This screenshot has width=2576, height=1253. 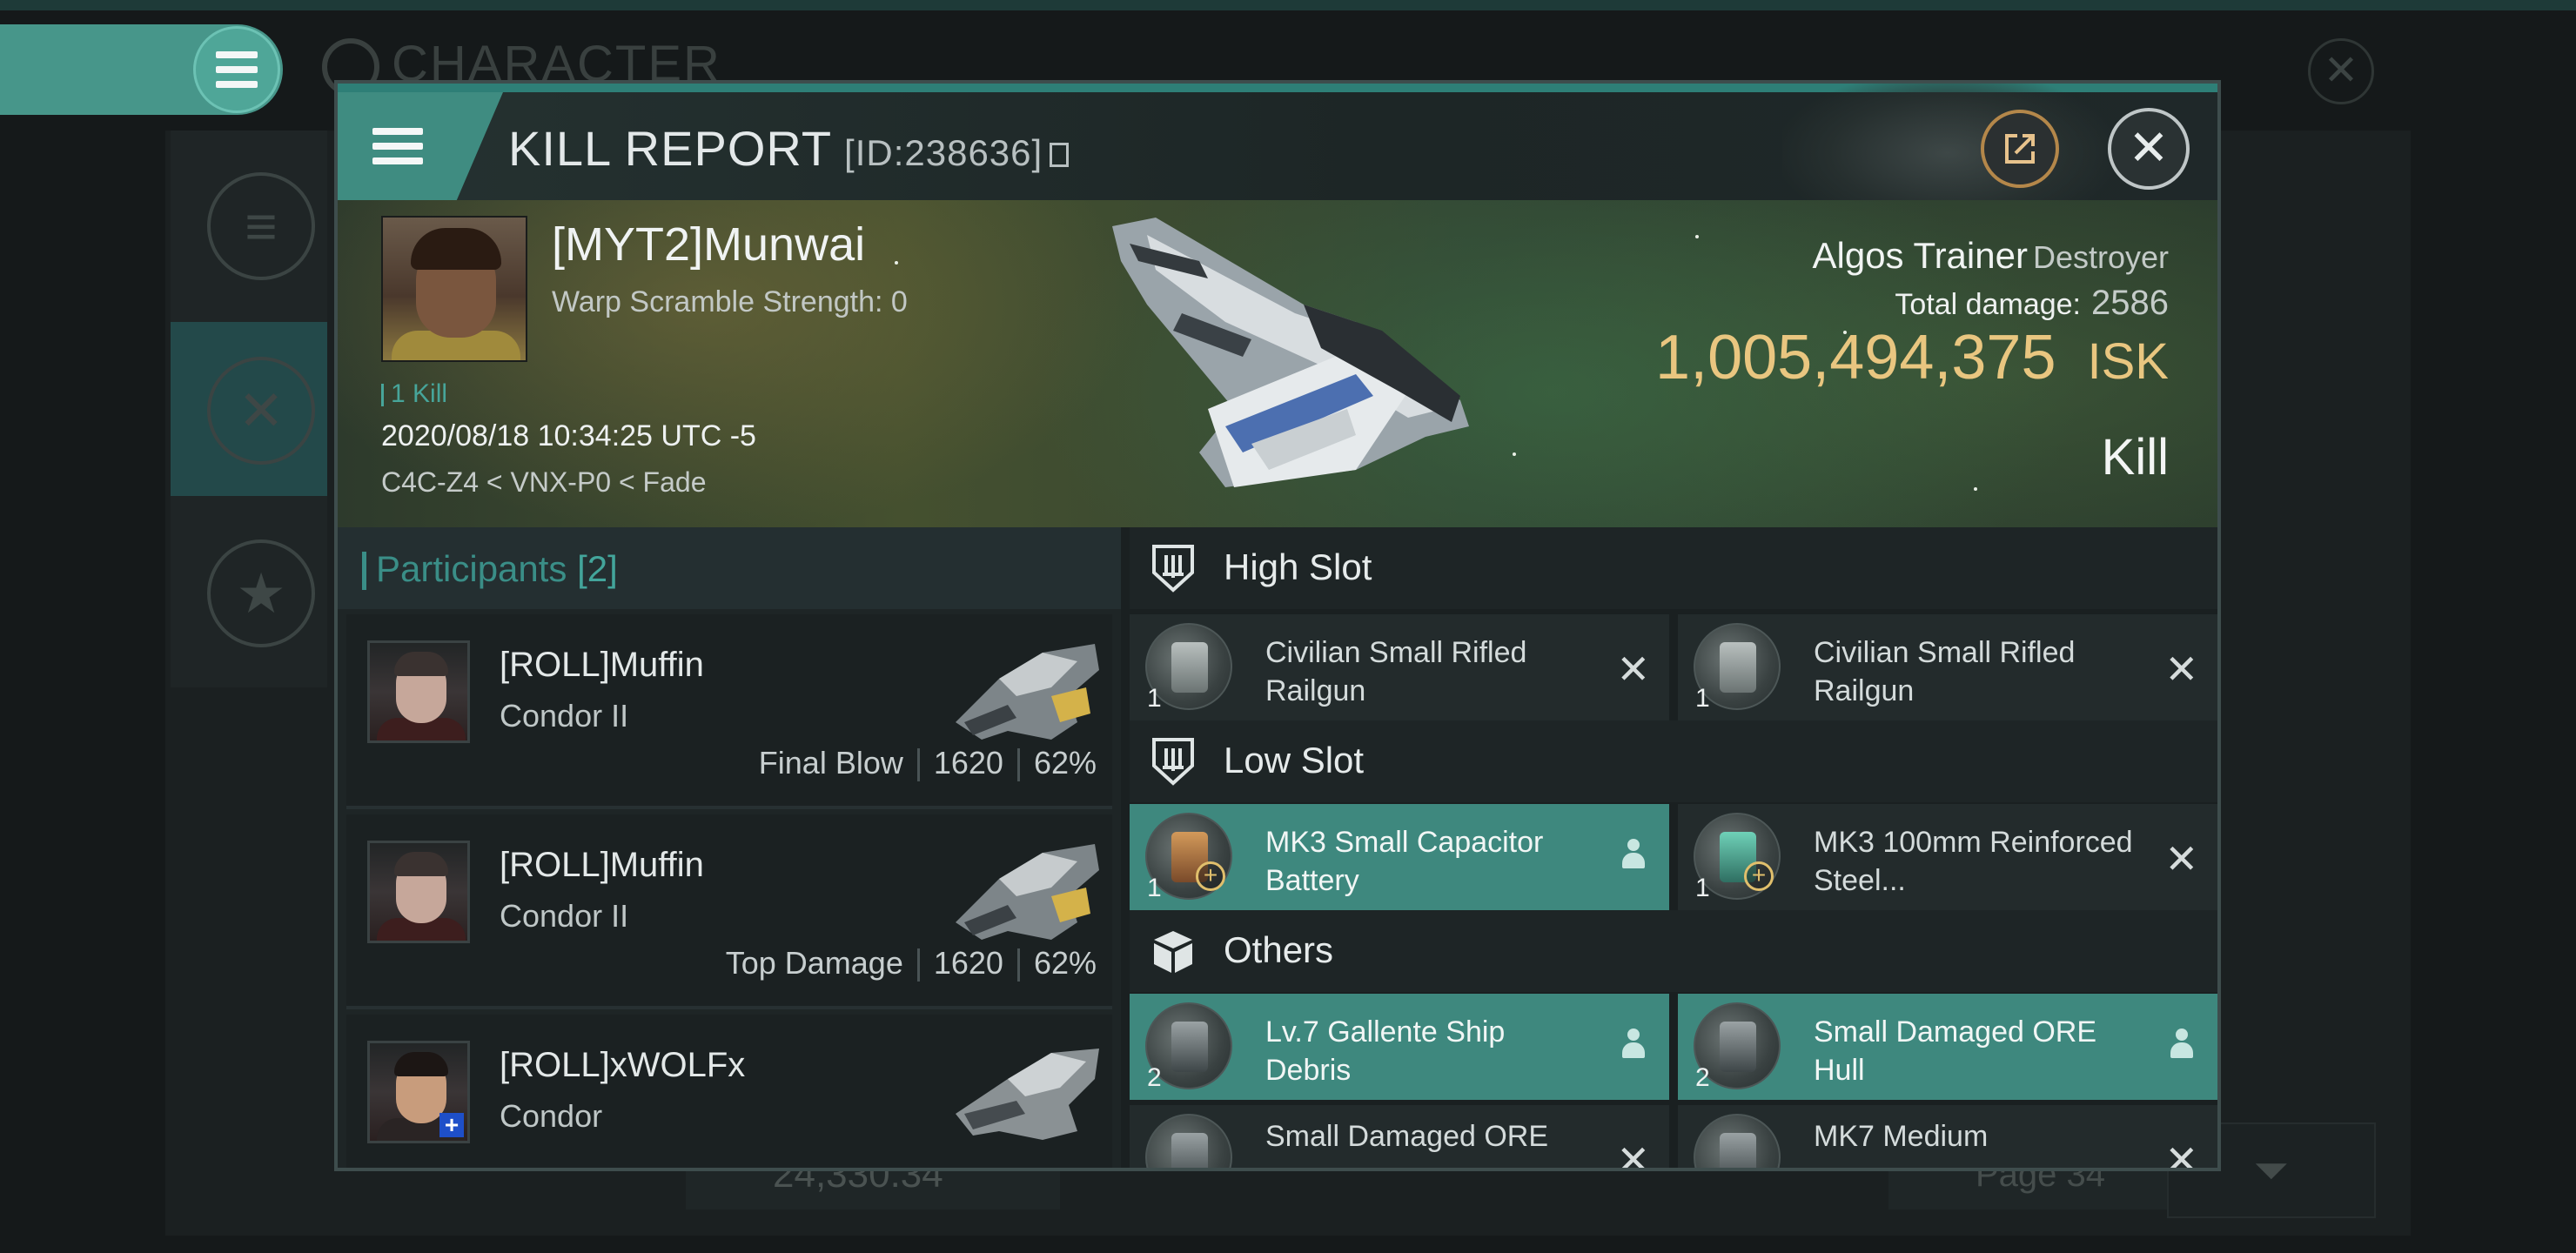 I want to click on victim-ship-image, so click(x=1290, y=352).